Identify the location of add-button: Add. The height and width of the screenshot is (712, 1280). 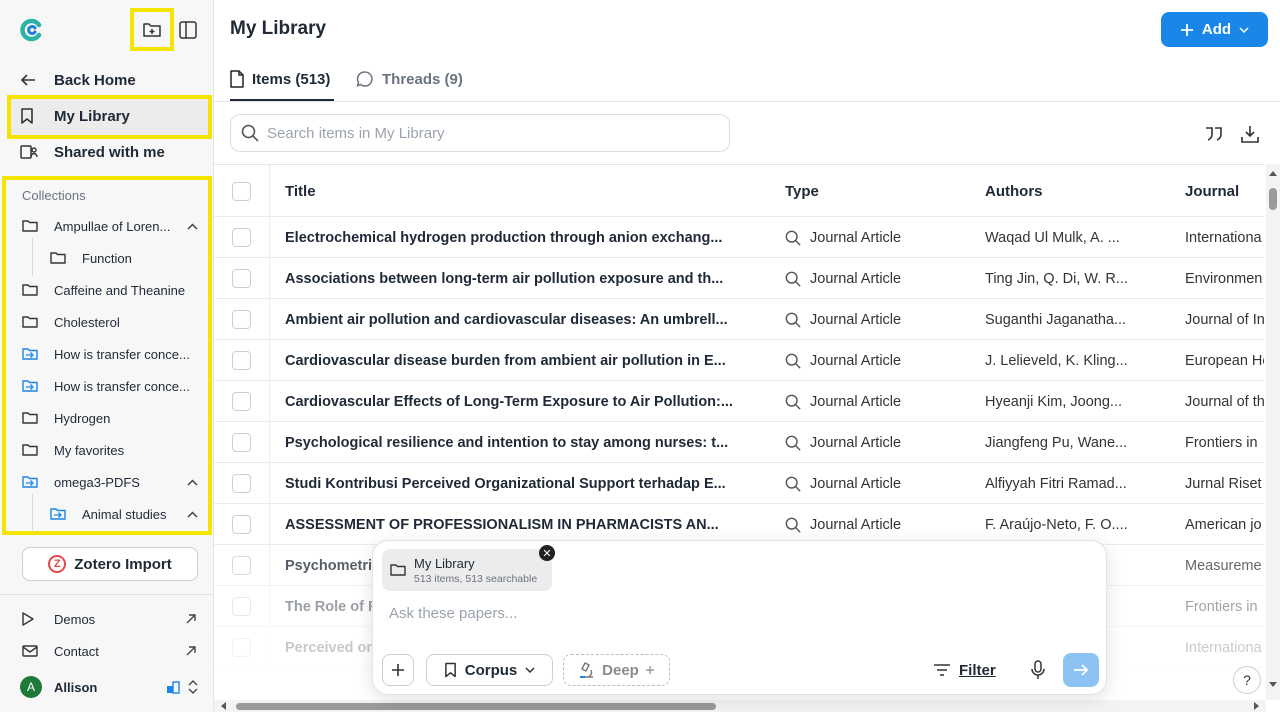
(1214, 29).